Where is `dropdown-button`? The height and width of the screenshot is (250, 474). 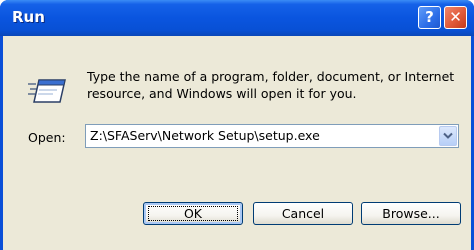 dropdown-button is located at coordinates (448, 136).